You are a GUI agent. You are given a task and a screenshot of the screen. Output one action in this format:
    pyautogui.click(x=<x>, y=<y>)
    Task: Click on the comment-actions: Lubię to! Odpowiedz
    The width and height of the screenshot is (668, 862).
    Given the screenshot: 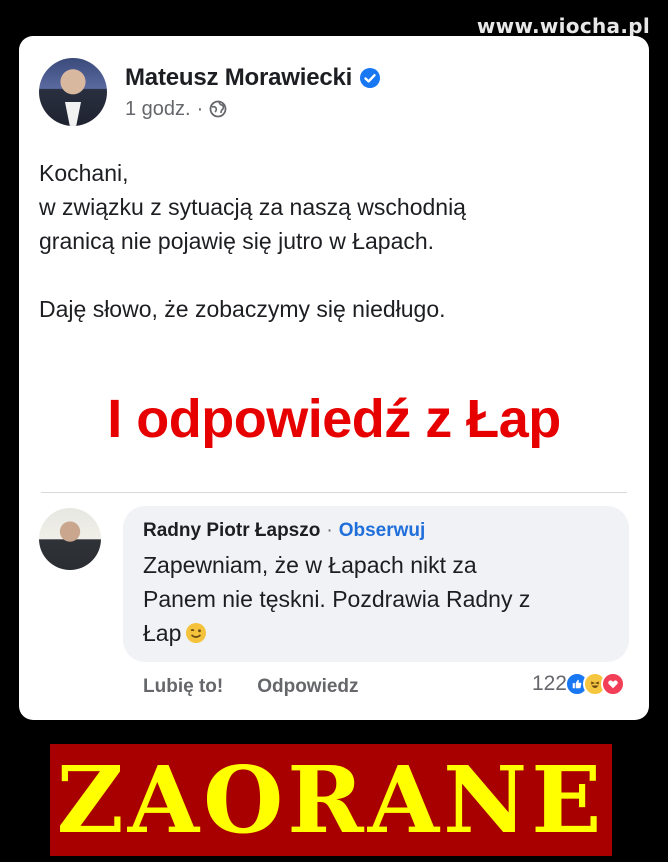 What is the action you would take?
    pyautogui.click(x=268, y=687)
    